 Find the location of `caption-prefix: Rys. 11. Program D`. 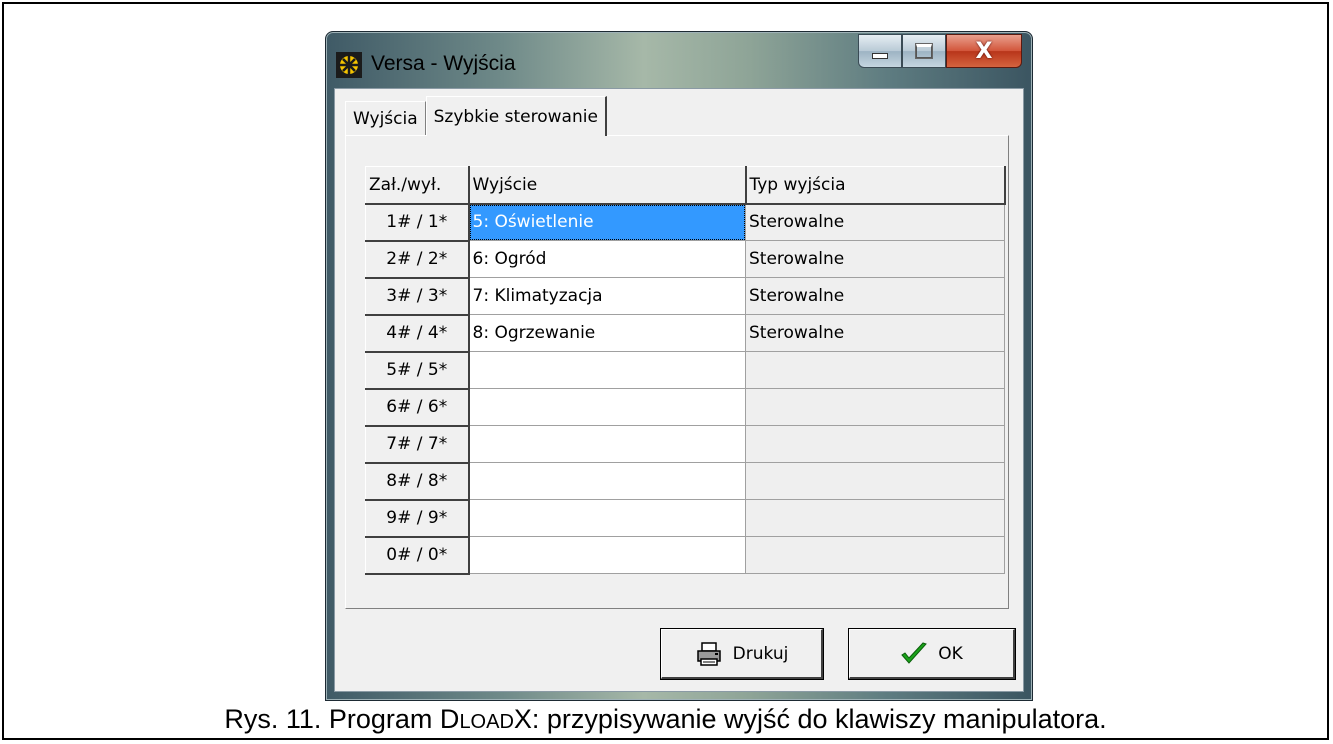

caption-prefix: Rys. 11. Program D is located at coordinates (342, 719).